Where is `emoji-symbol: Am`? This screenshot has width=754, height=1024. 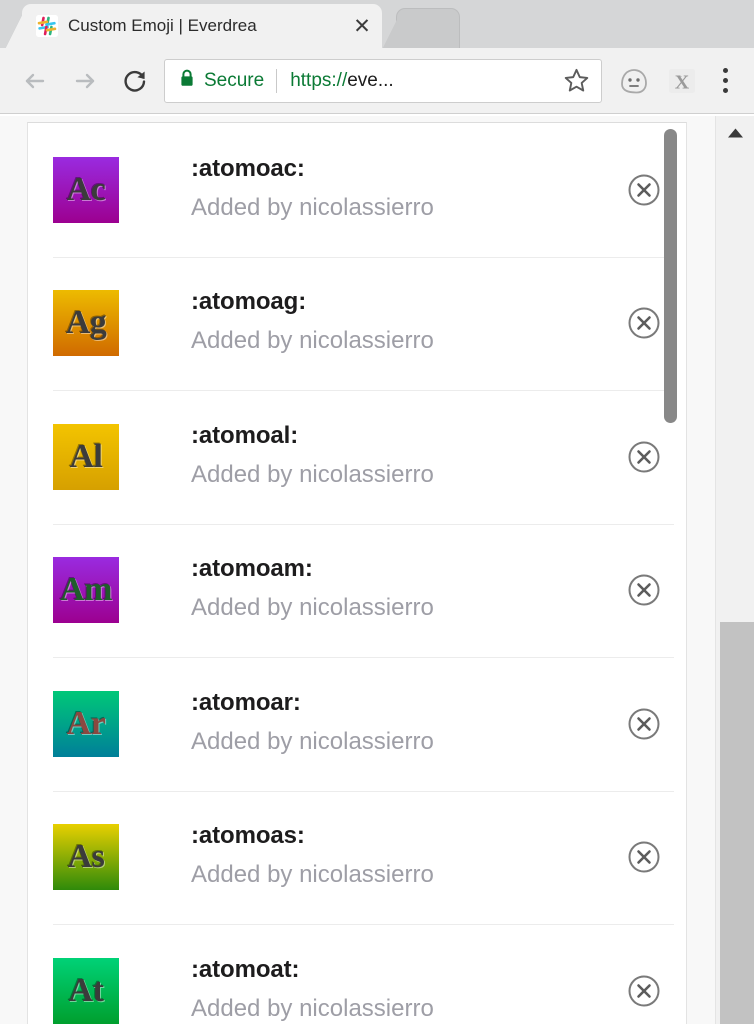
emoji-symbol: Am is located at coordinates (86, 590).